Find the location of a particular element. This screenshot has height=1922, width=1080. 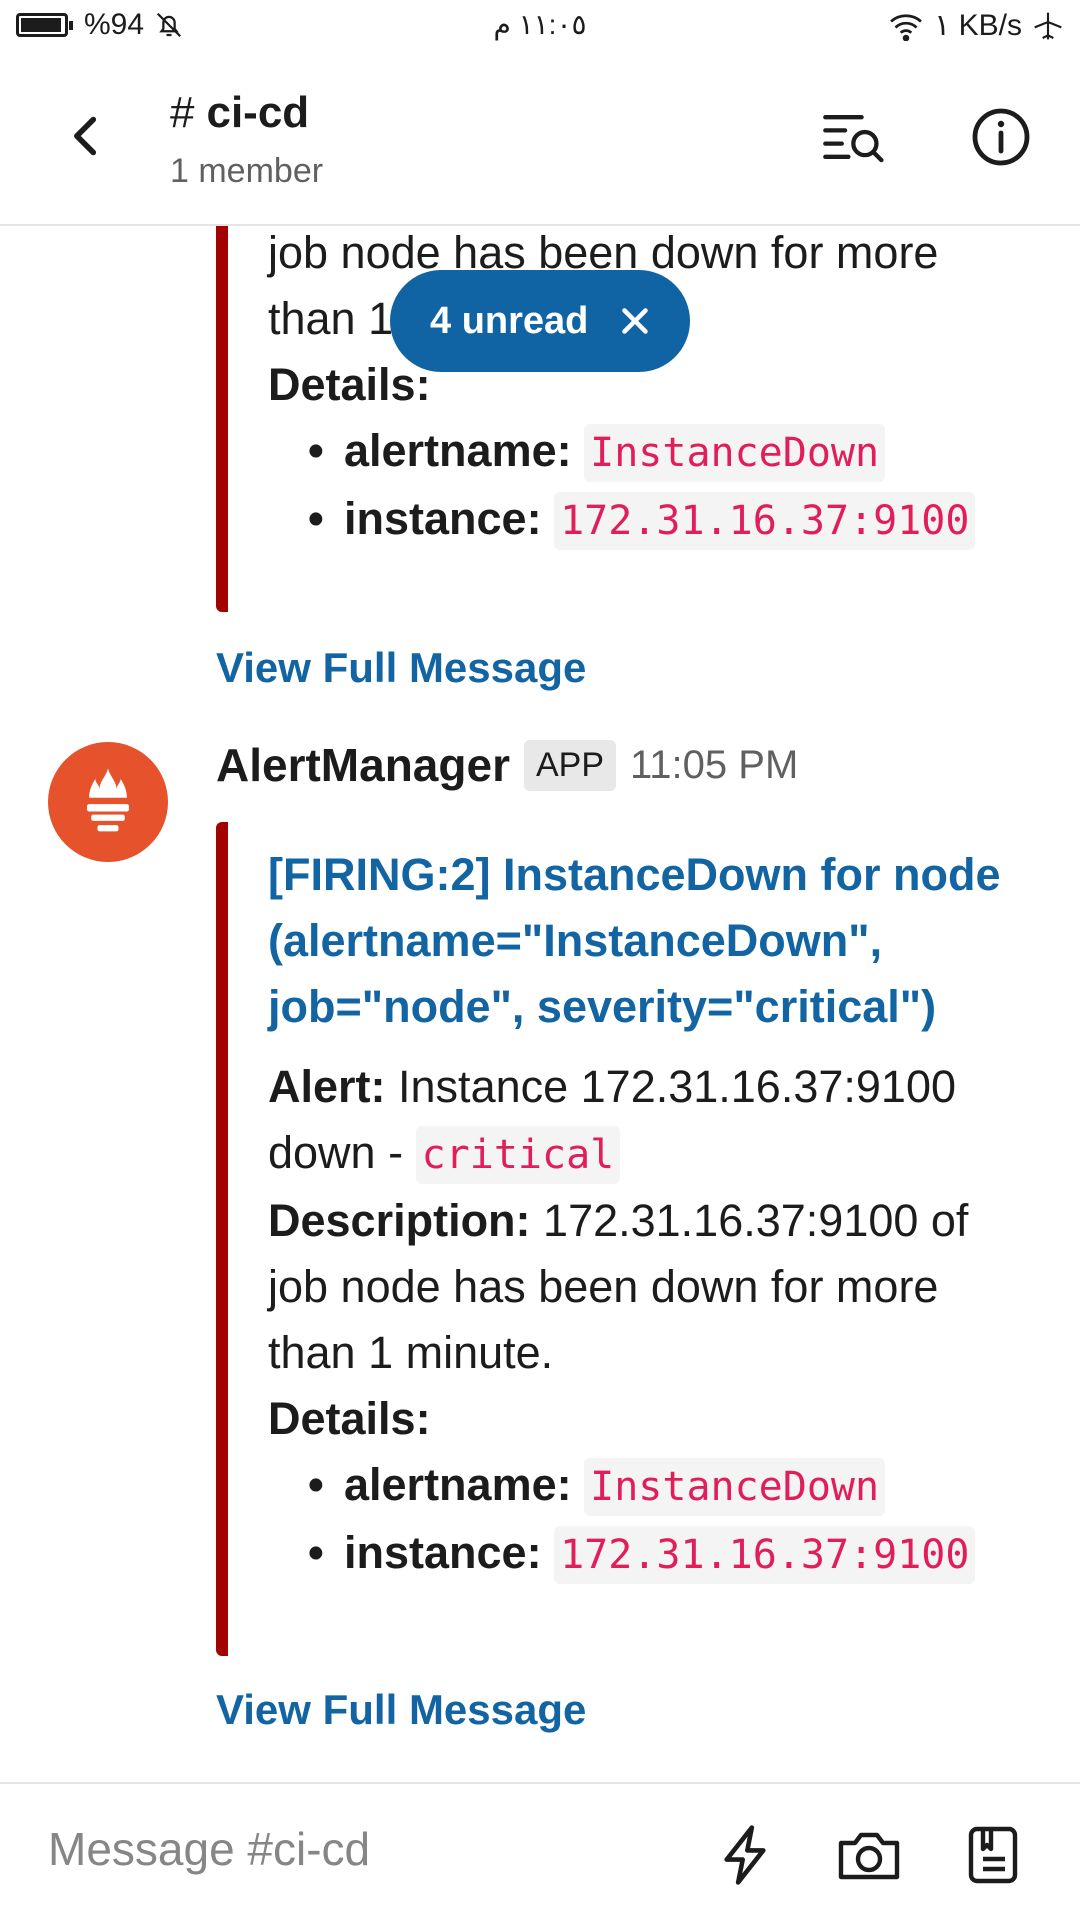

unread-banner: 4 unread is located at coordinates (540, 321).